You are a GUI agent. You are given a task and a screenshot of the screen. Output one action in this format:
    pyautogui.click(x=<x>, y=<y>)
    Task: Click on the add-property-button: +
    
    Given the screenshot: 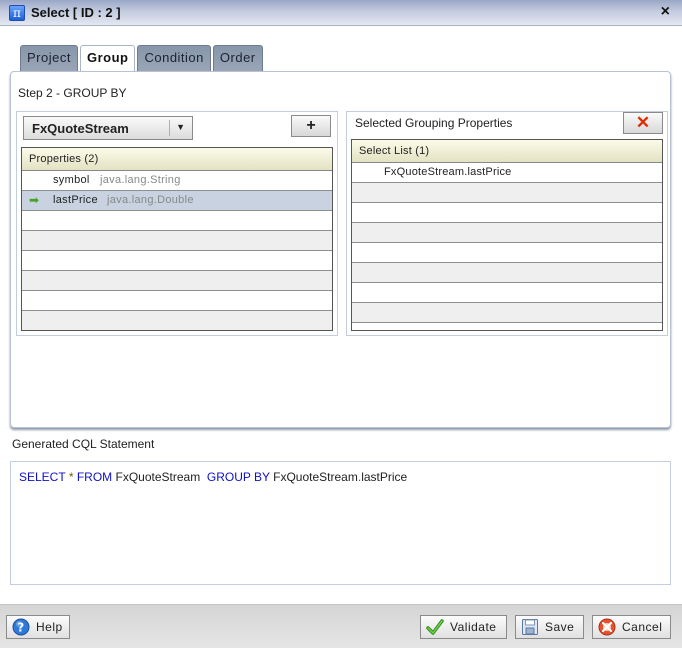 What is the action you would take?
    pyautogui.click(x=311, y=126)
    